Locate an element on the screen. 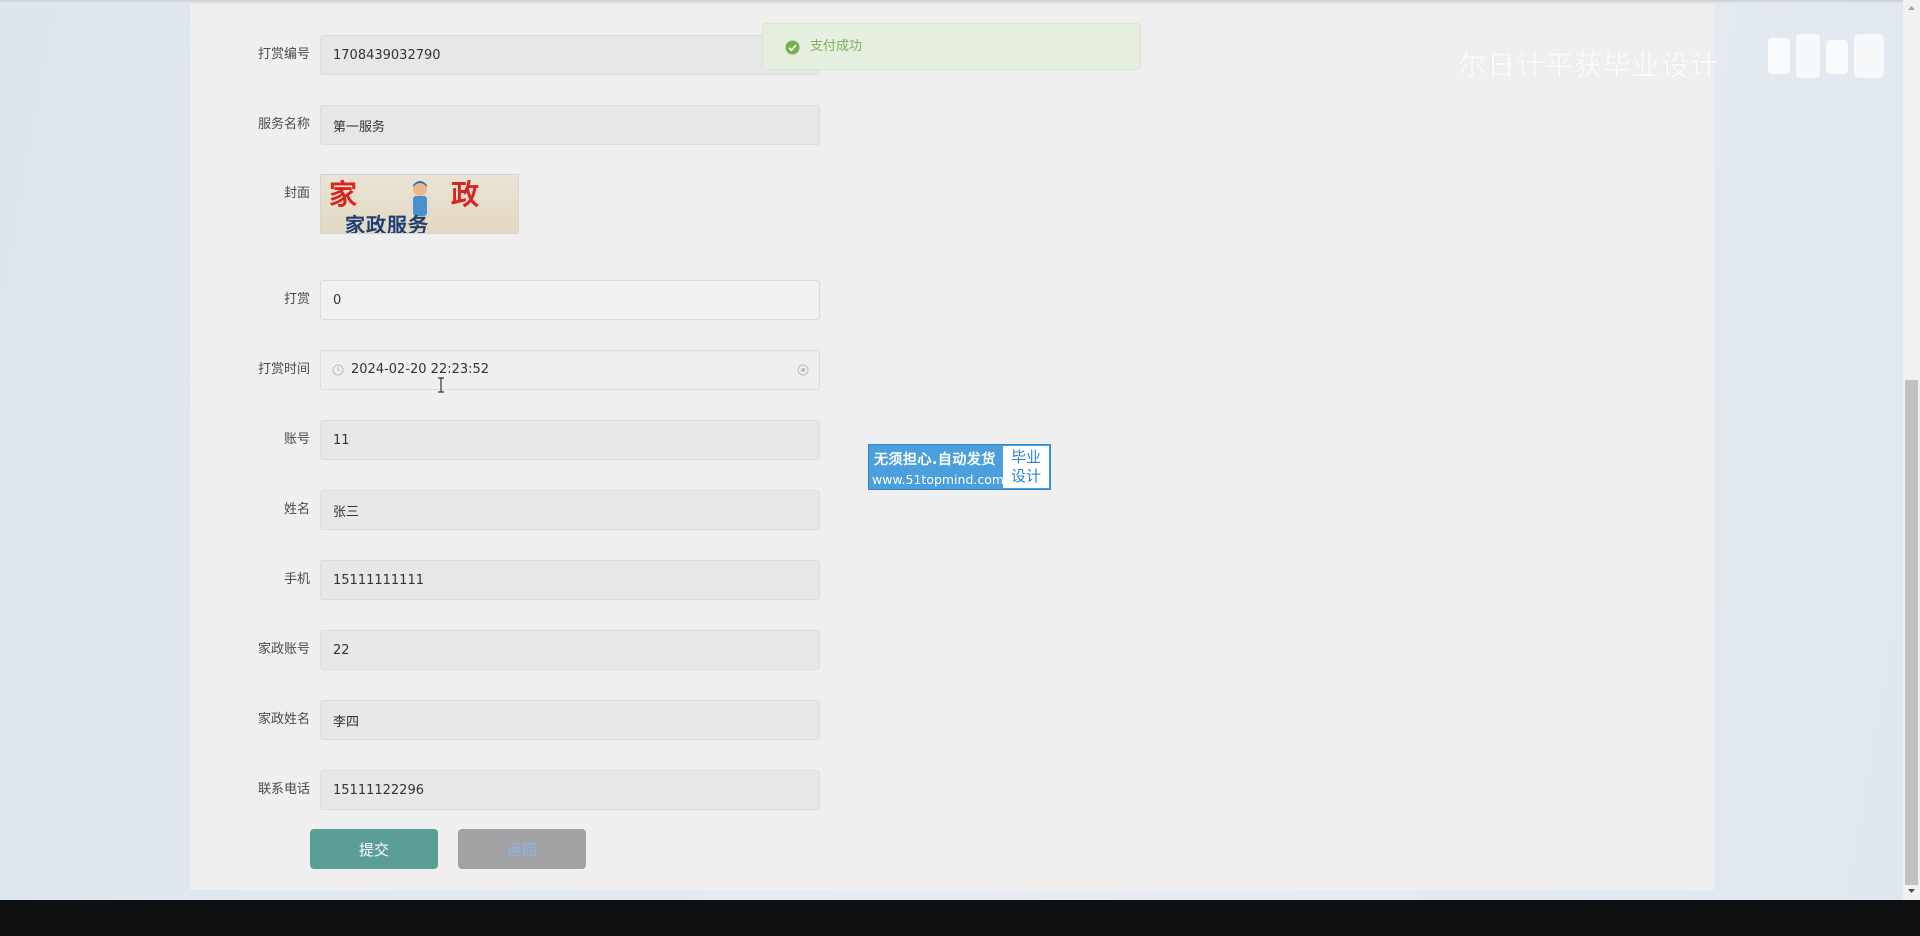 This screenshot has height=936, width=1920. housekeeper-account-label: 家政账号 is located at coordinates (283, 649).